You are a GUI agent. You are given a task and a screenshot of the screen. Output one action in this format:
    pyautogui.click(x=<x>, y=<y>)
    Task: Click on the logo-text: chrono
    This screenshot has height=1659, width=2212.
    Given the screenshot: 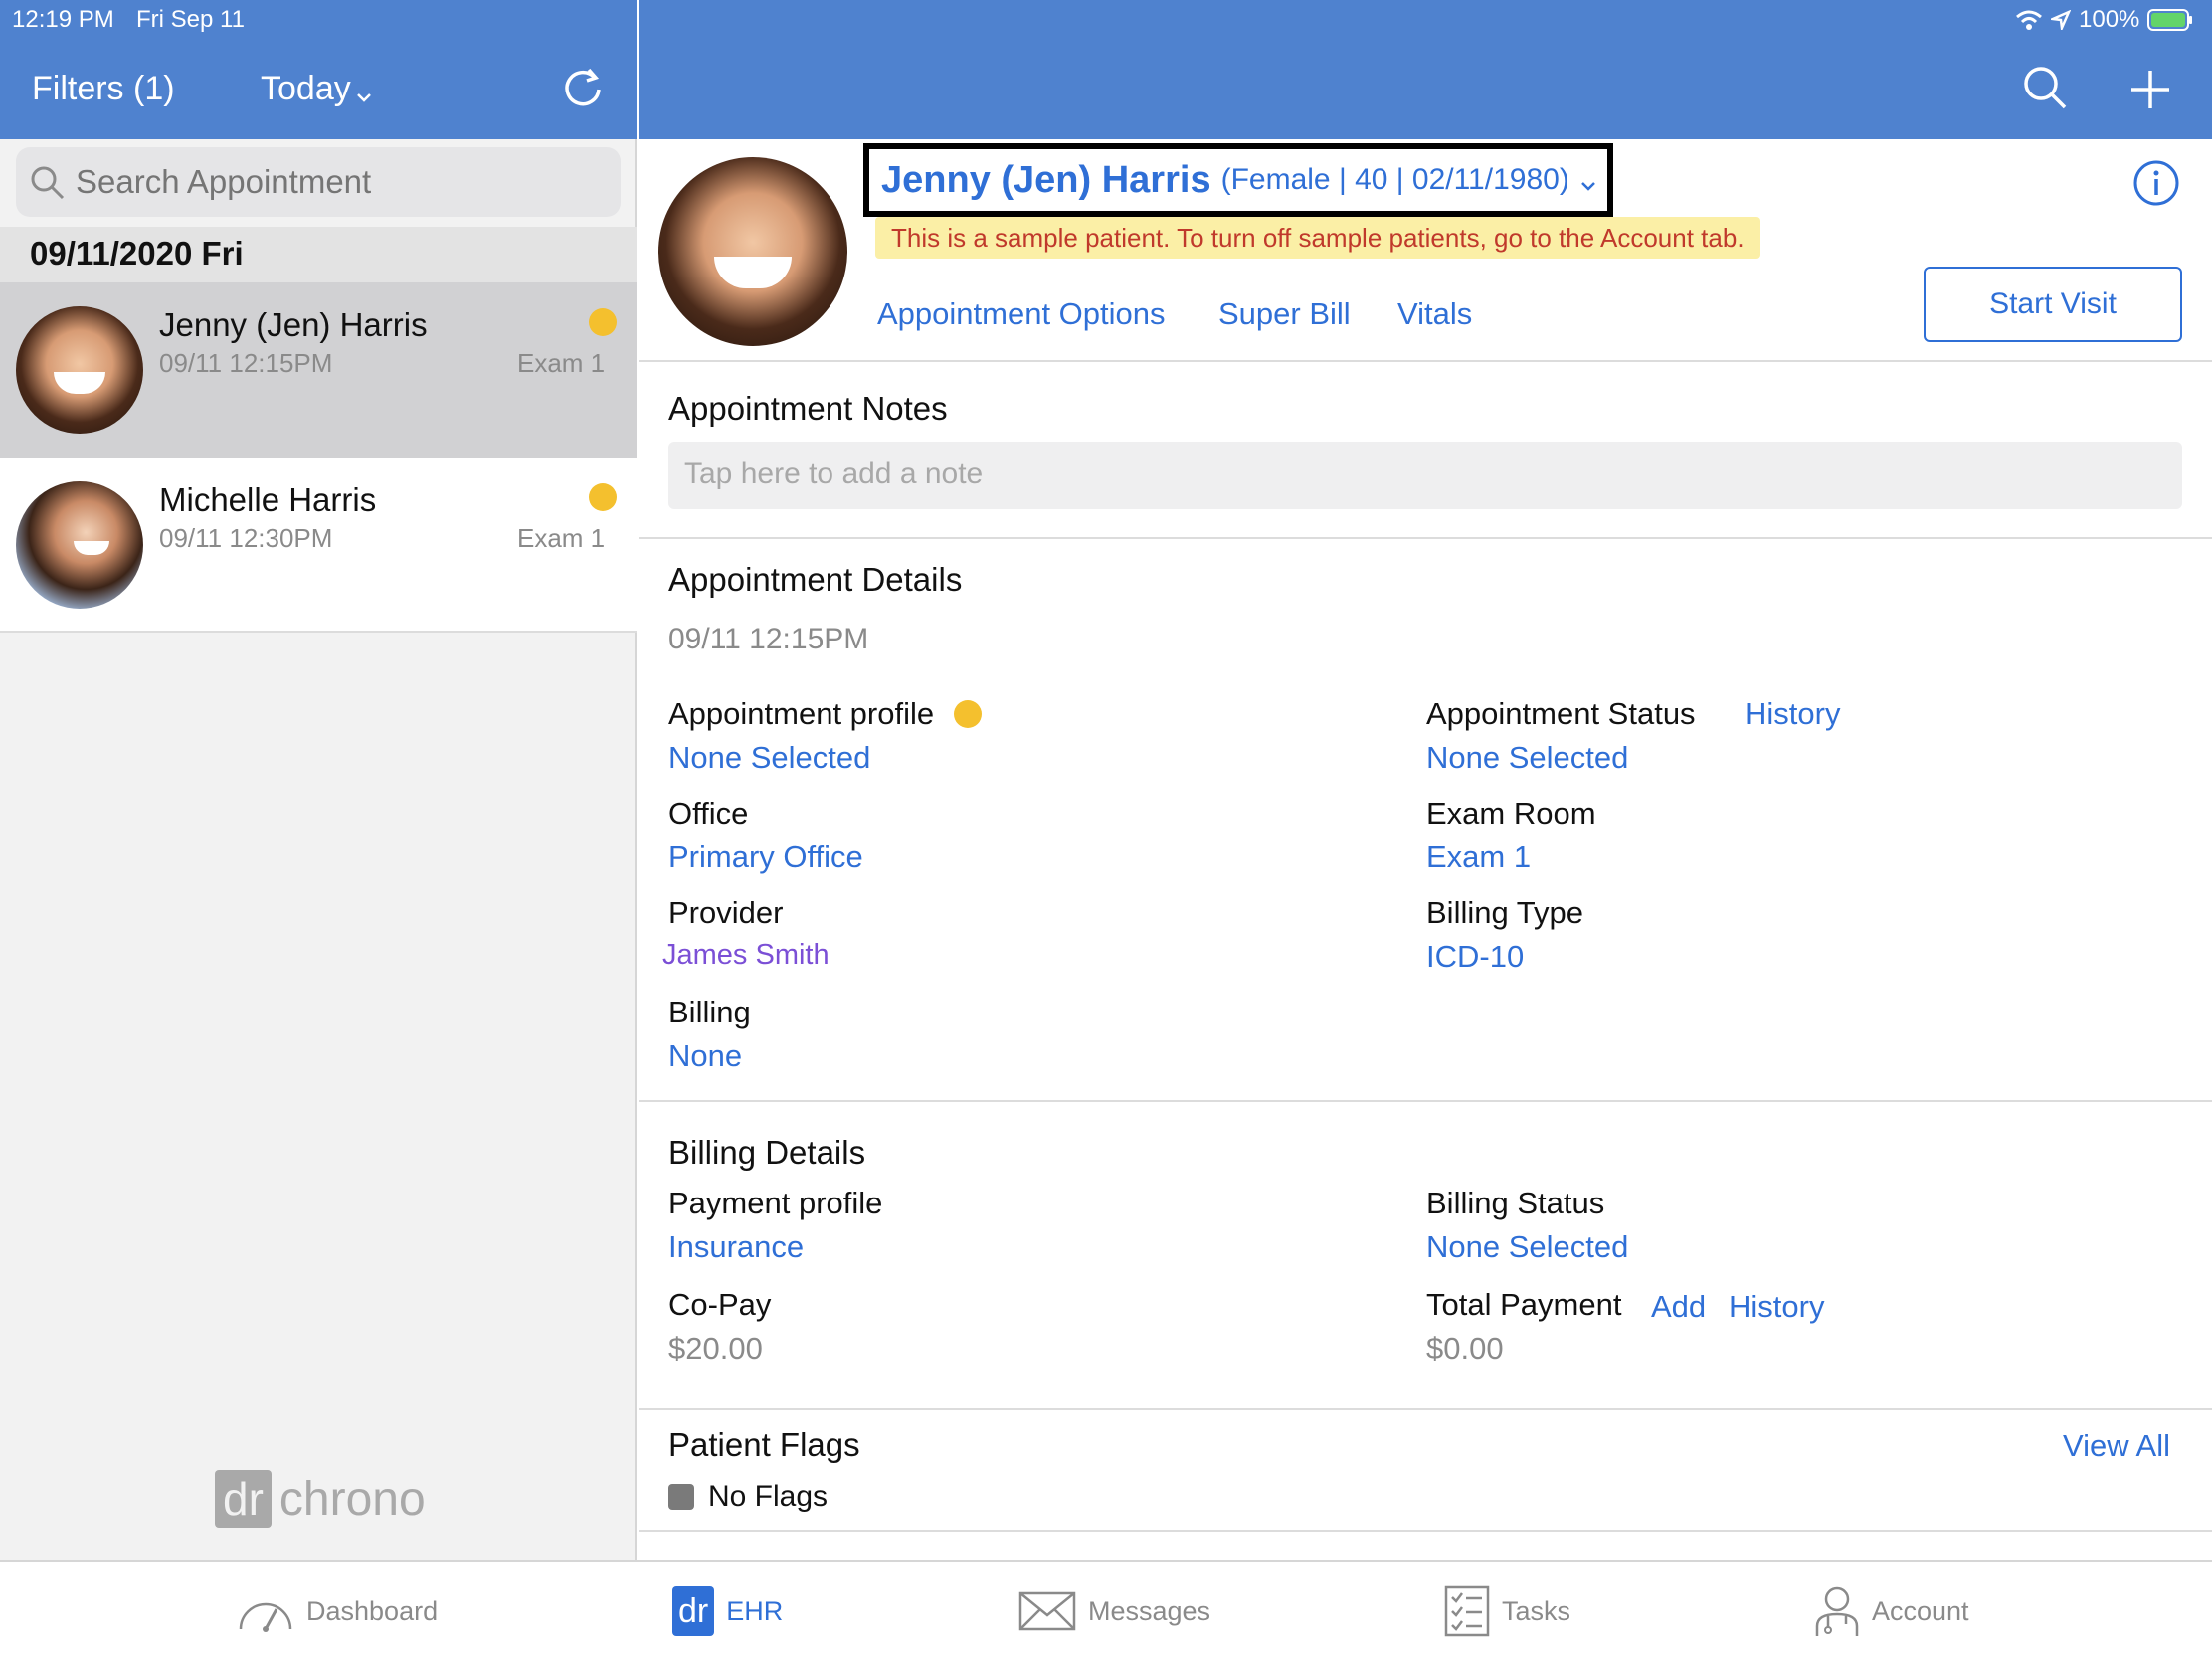 What is the action you would take?
    pyautogui.click(x=352, y=1499)
    